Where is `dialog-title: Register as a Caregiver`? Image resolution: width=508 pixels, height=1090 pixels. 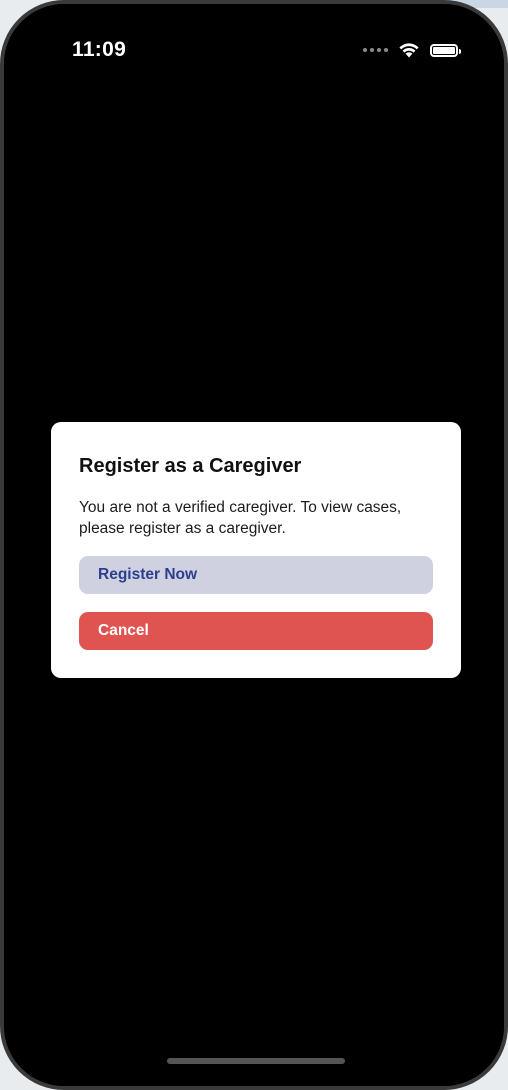 dialog-title: Register as a Caregiver is located at coordinates (190, 466).